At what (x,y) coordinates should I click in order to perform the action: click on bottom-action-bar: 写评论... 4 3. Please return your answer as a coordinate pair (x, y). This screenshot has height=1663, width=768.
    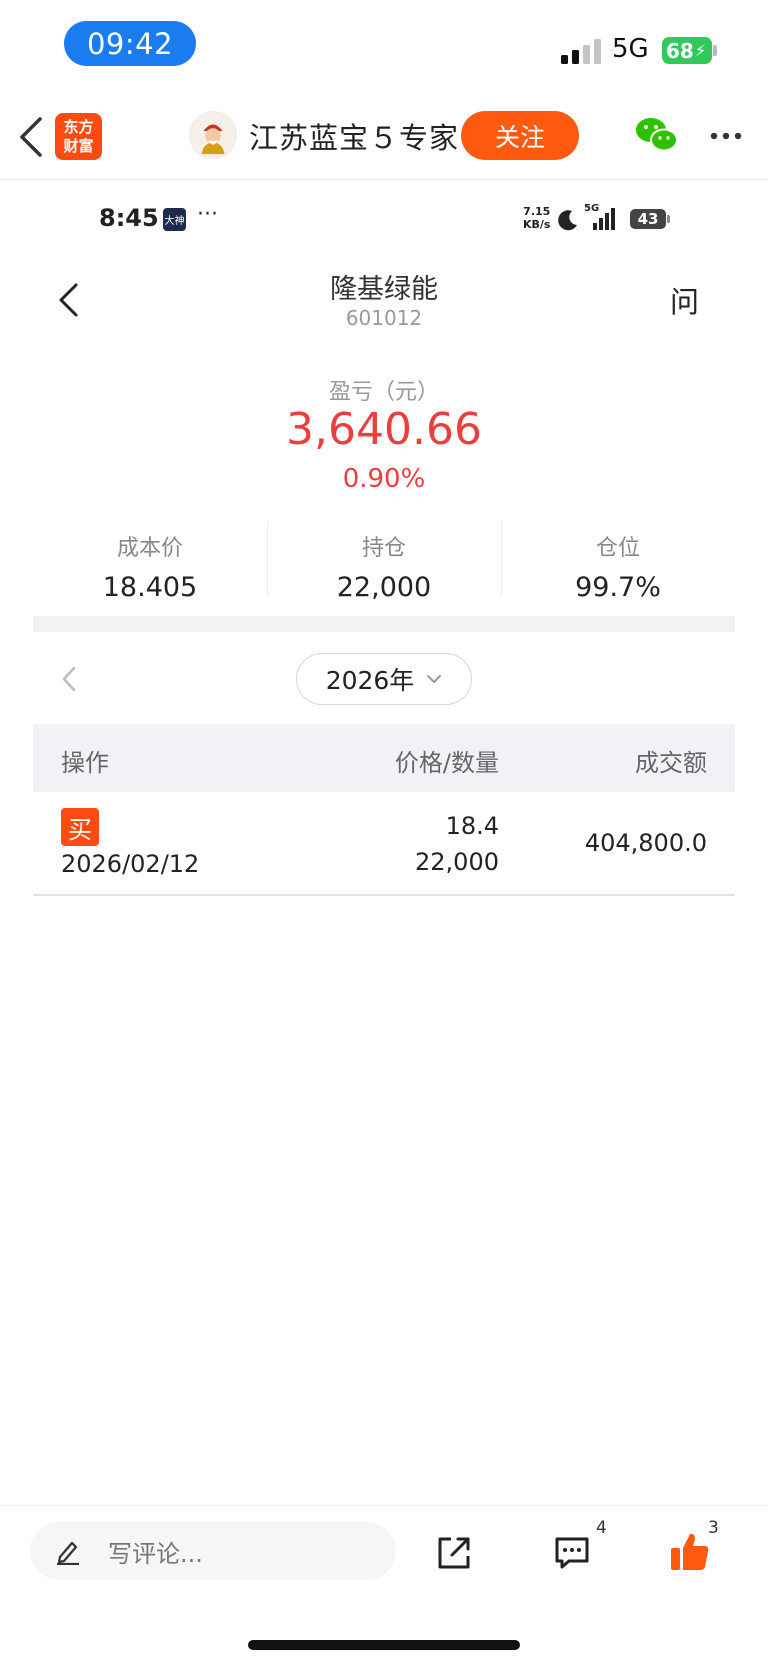
    Looking at the image, I should click on (384, 1584).